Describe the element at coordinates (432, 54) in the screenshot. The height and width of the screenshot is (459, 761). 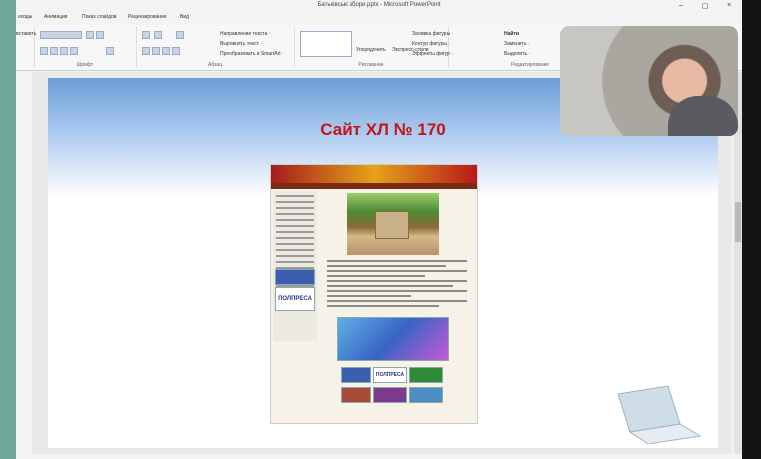
I see `shape-effects-button: Эффекты фигур ·` at that location.